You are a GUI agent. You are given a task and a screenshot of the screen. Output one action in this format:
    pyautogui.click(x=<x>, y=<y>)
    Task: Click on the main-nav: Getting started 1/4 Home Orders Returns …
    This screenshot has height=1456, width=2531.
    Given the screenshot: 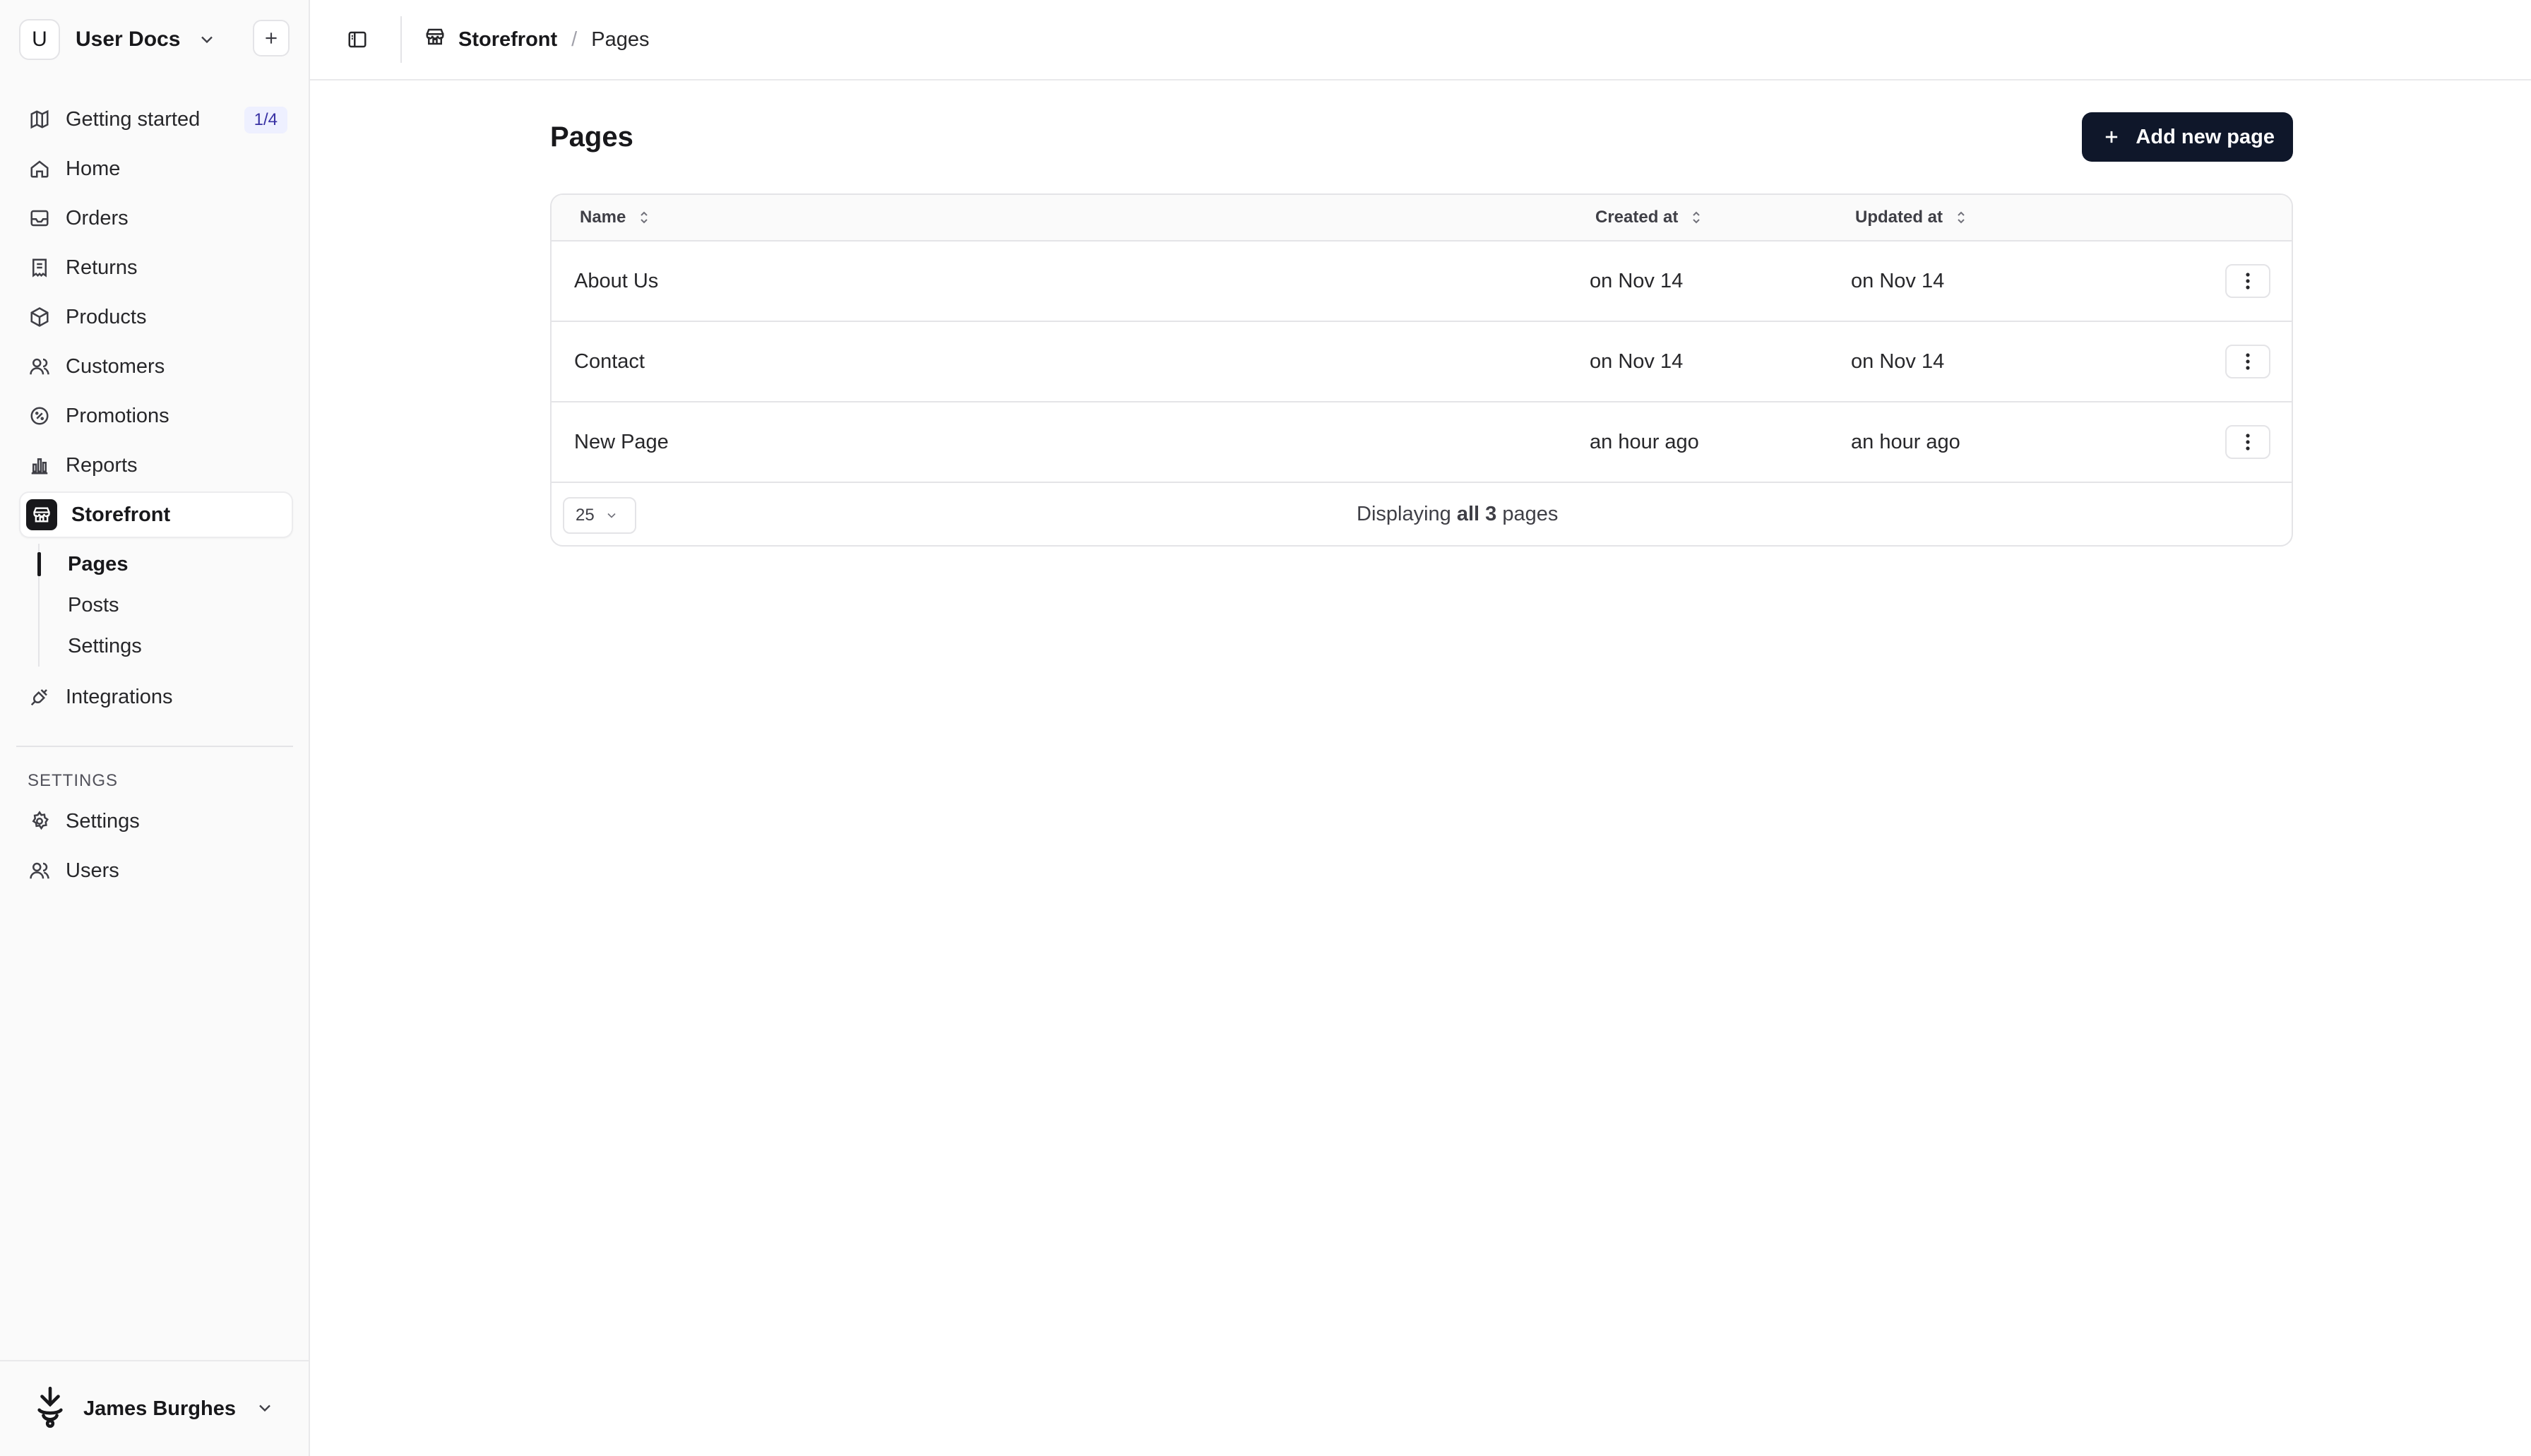 What is the action you would take?
    pyautogui.click(x=154, y=496)
    